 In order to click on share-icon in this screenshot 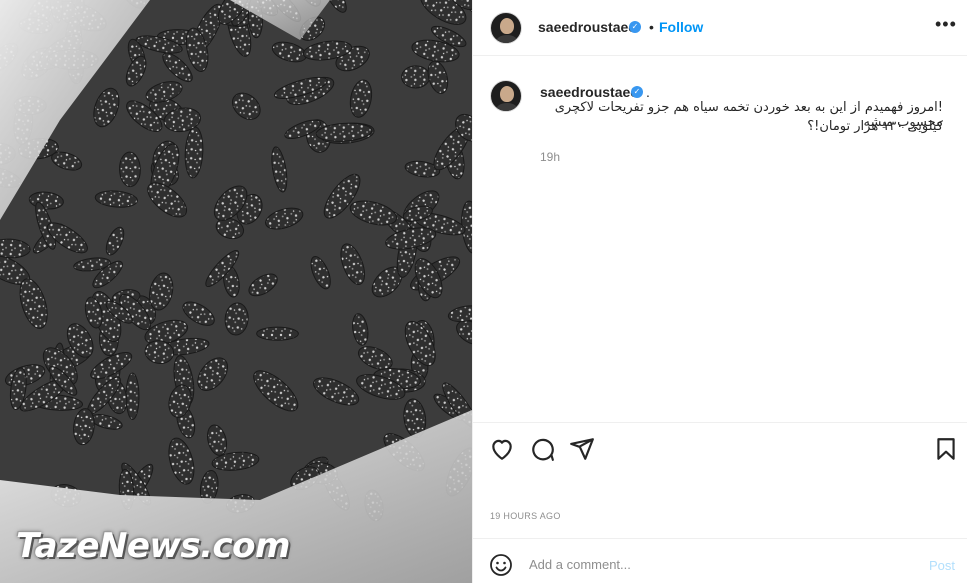, I will do `click(582, 449)`.